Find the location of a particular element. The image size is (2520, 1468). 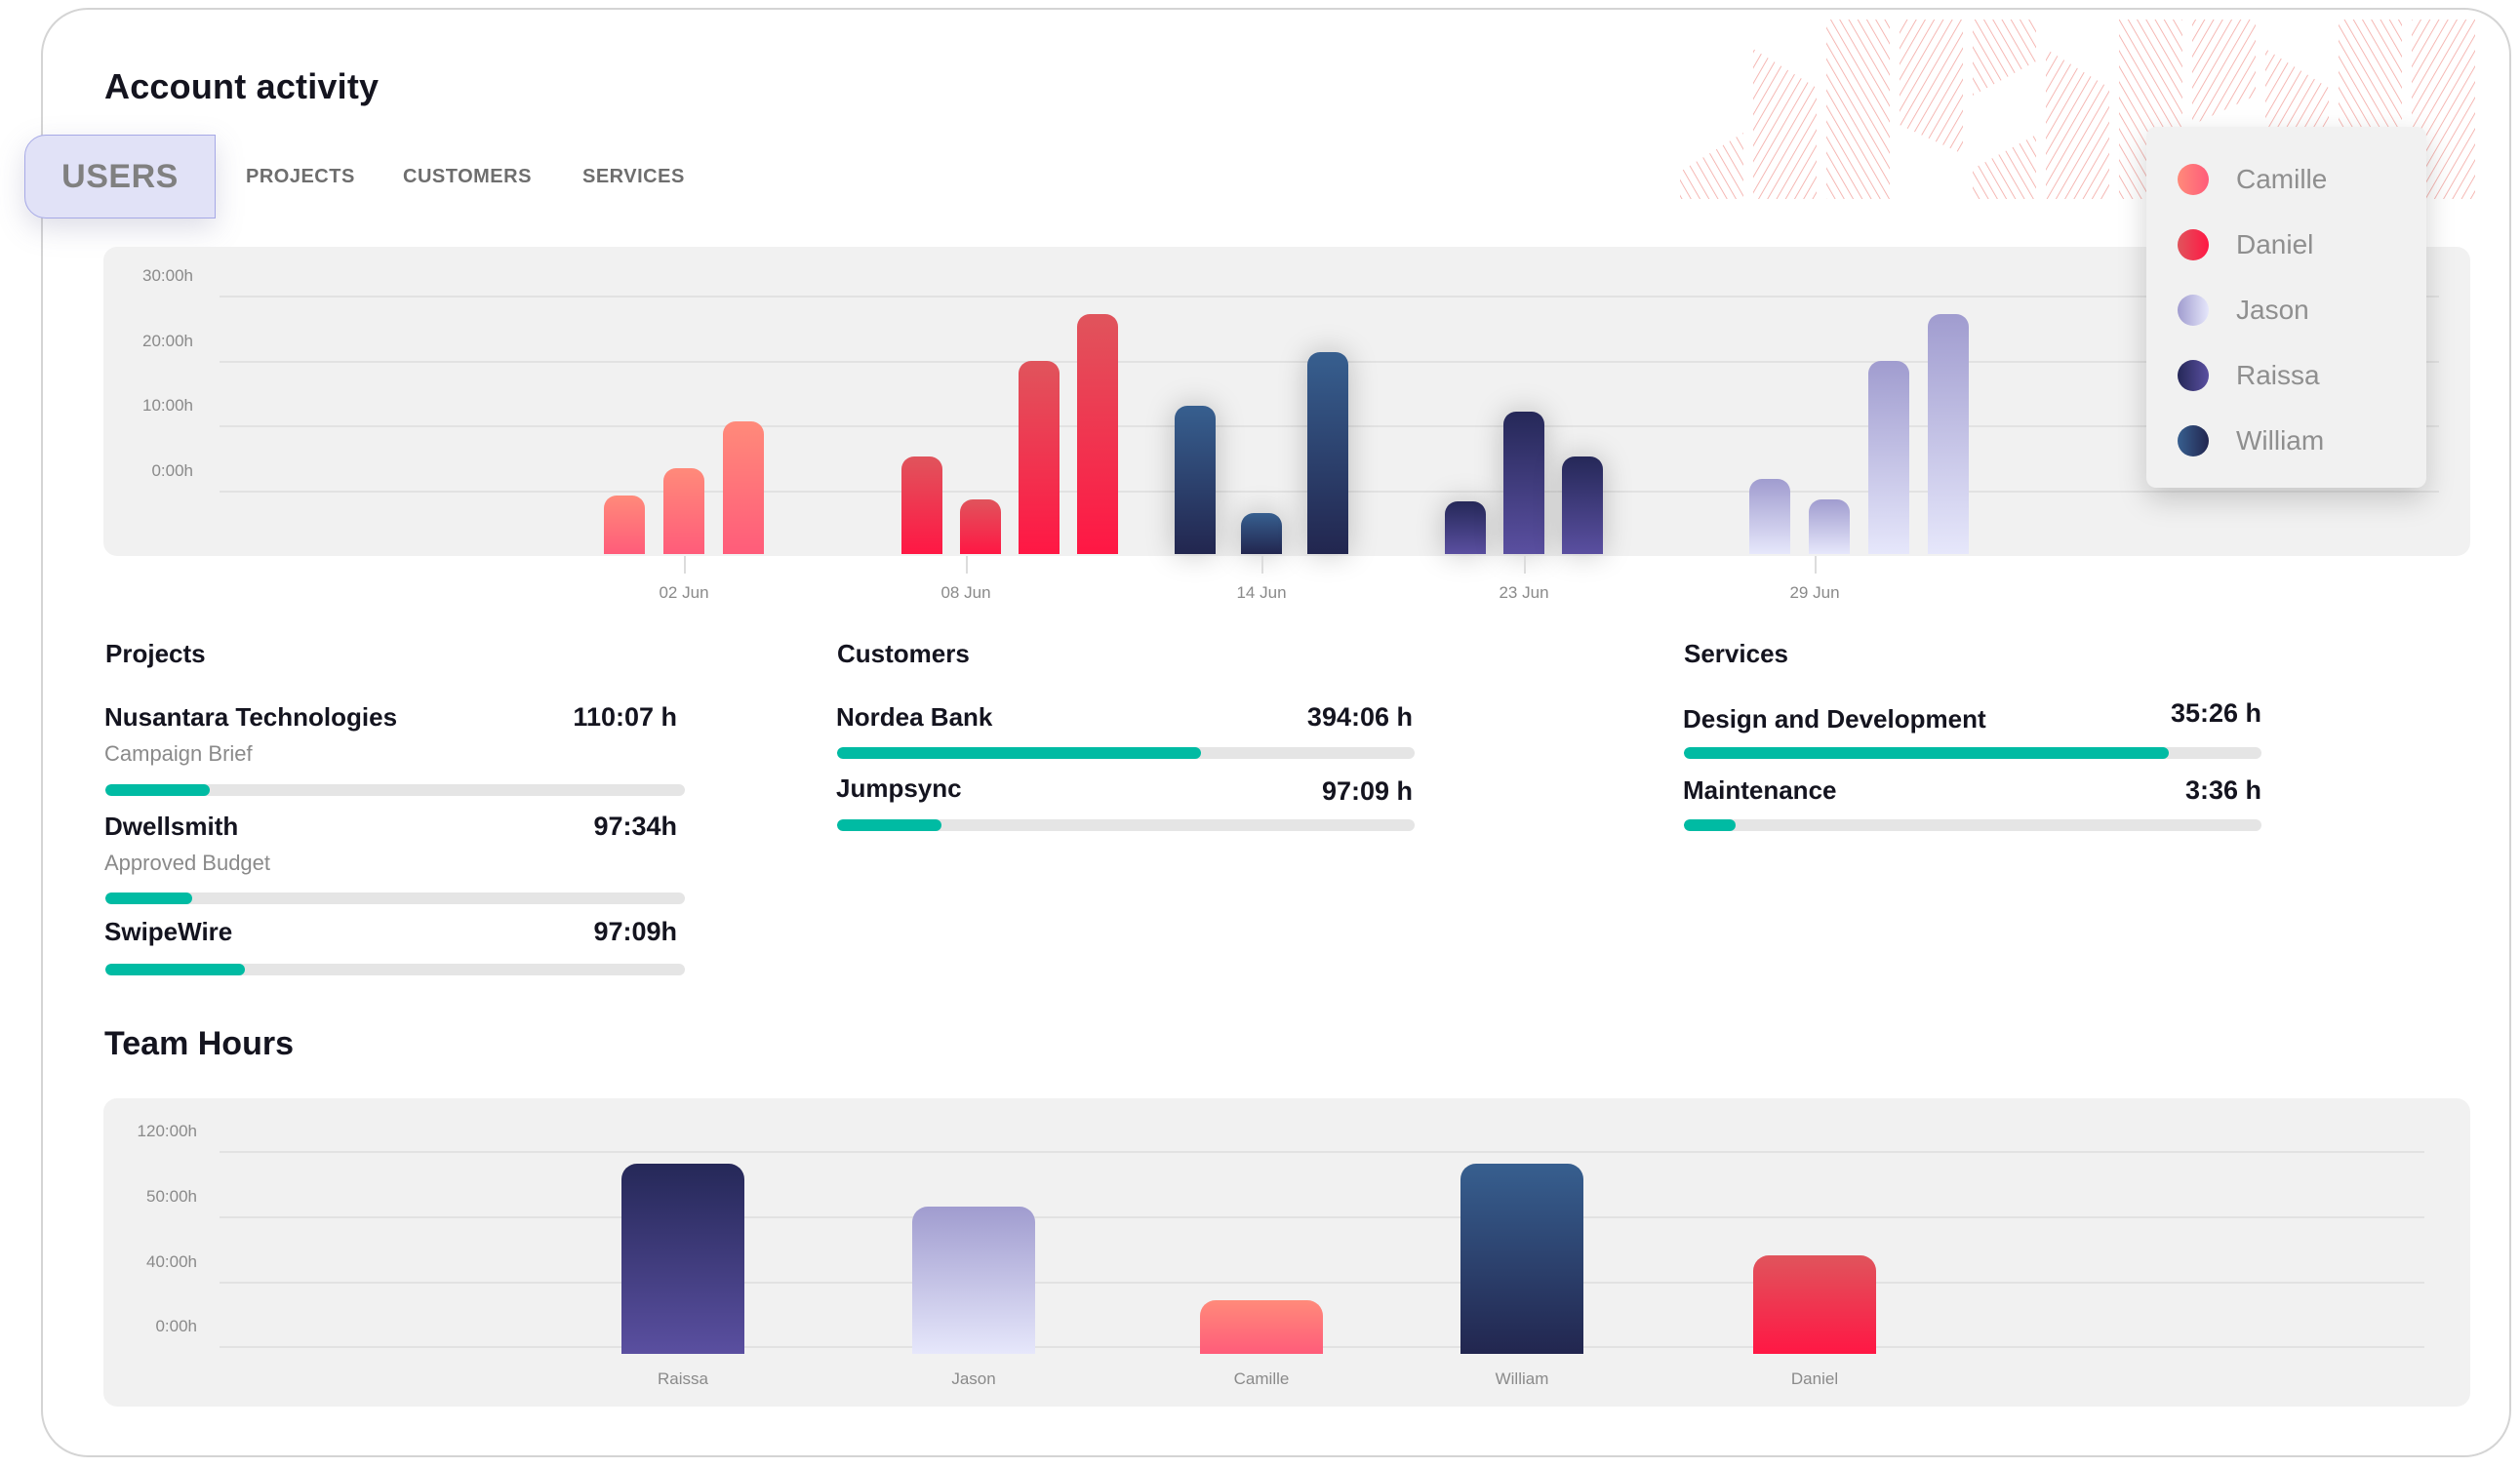

projects-title: Projects is located at coordinates (155, 653).